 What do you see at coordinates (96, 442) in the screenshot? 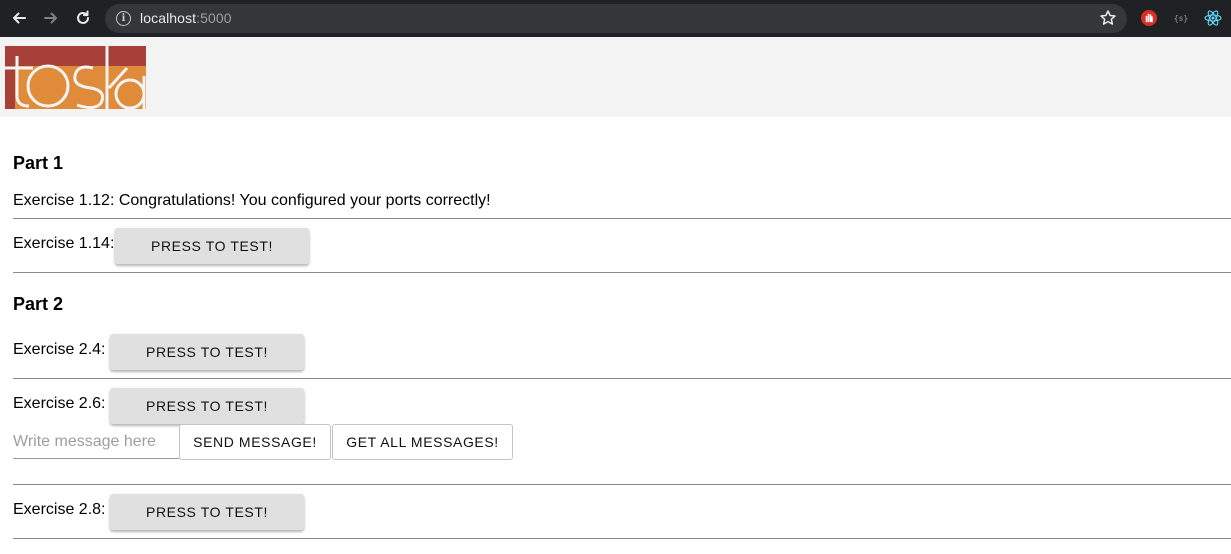
I see `message-input` at bounding box center [96, 442].